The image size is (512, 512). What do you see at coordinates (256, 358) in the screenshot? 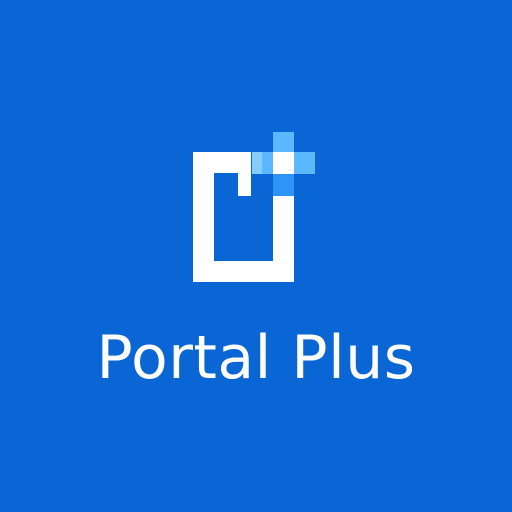
I see `brand-name: Portal Plus` at bounding box center [256, 358].